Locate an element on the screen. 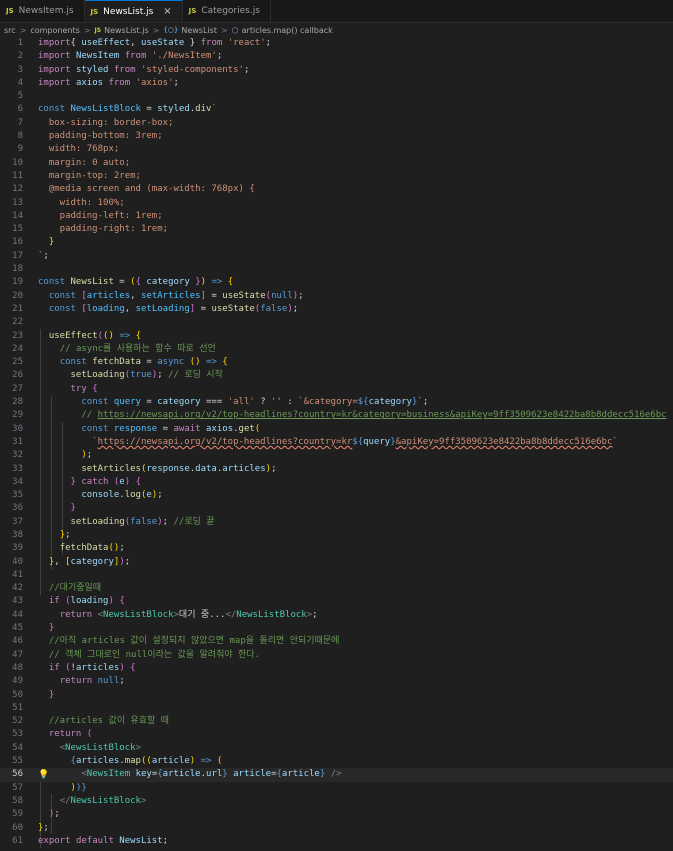  tab-newsitem: JS NewsItem.js is located at coordinates (42, 11).